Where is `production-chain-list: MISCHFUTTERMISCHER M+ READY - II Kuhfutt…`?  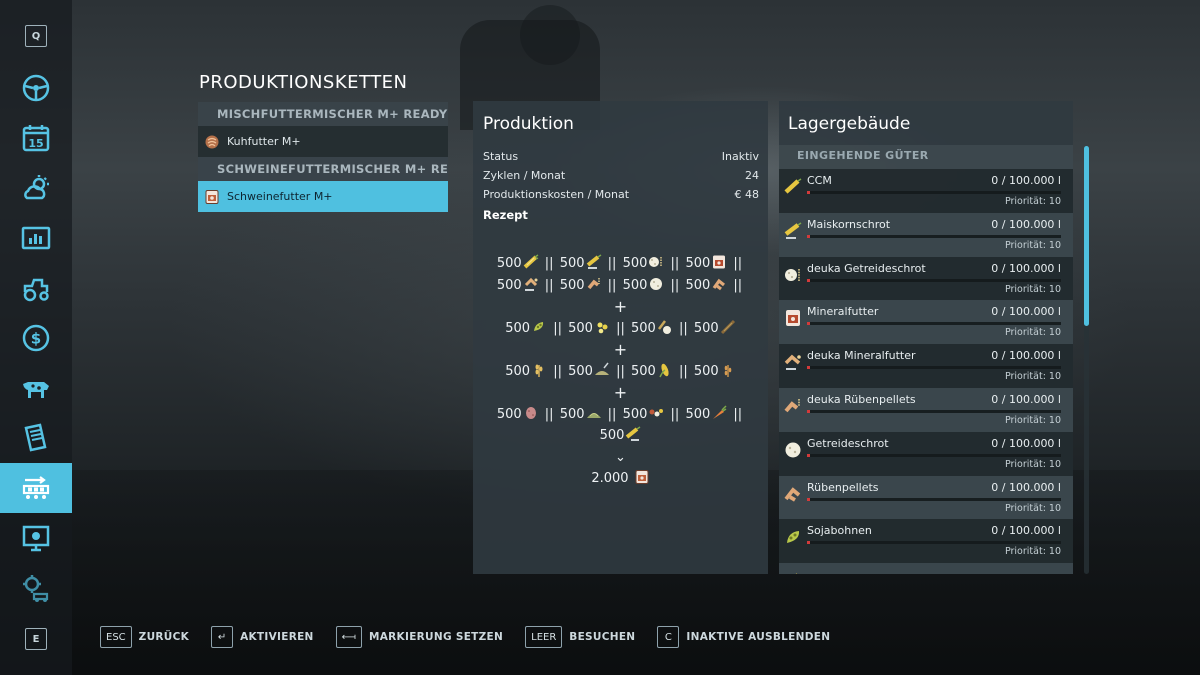 production-chain-list: MISCHFUTTERMISCHER M+ READY - II Kuhfutt… is located at coordinates (323, 157).